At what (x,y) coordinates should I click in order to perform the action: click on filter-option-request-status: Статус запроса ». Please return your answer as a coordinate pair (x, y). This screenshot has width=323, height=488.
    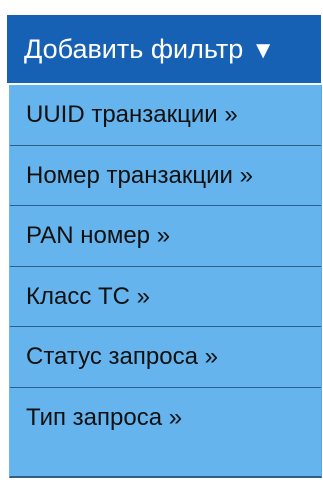
    Looking at the image, I should click on (165, 357).